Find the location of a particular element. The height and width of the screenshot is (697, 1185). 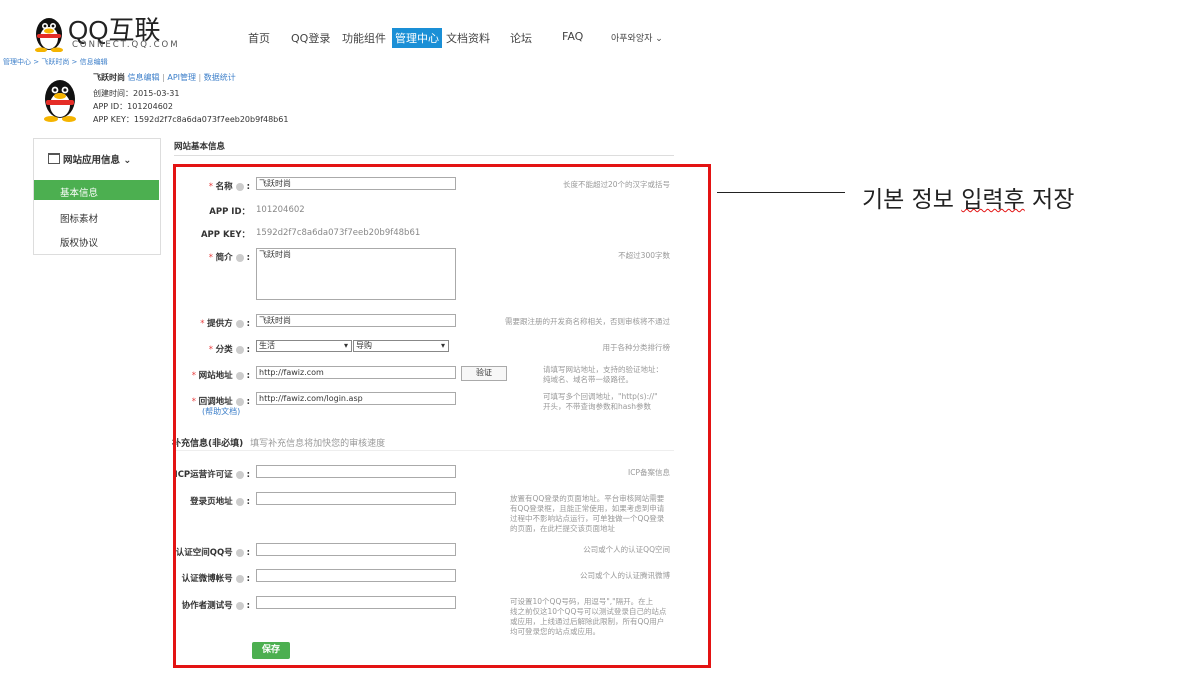

qq-penguin-logo-icon is located at coordinates (49, 33).